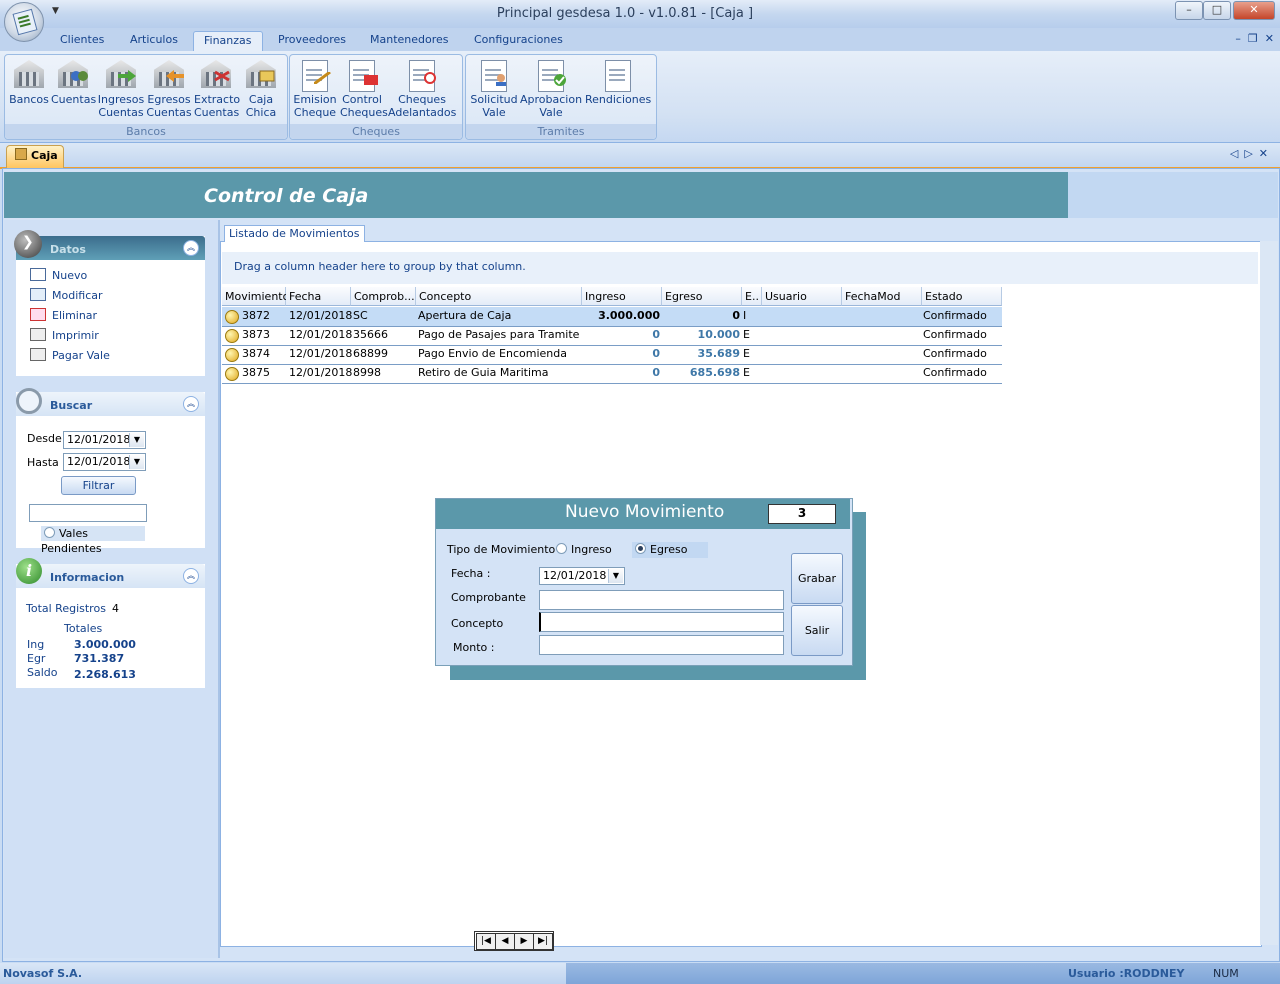 This screenshot has width=1280, height=984. What do you see at coordinates (24, 22) in the screenshot?
I see `app-menu-button` at bounding box center [24, 22].